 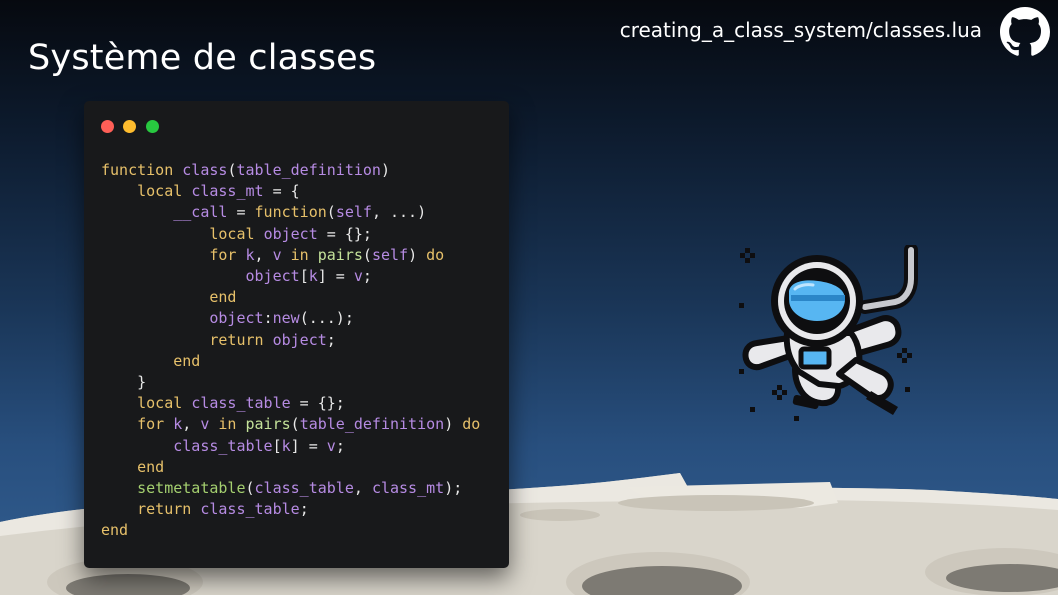 I want to click on code-line: }, so click(x=123, y=382).